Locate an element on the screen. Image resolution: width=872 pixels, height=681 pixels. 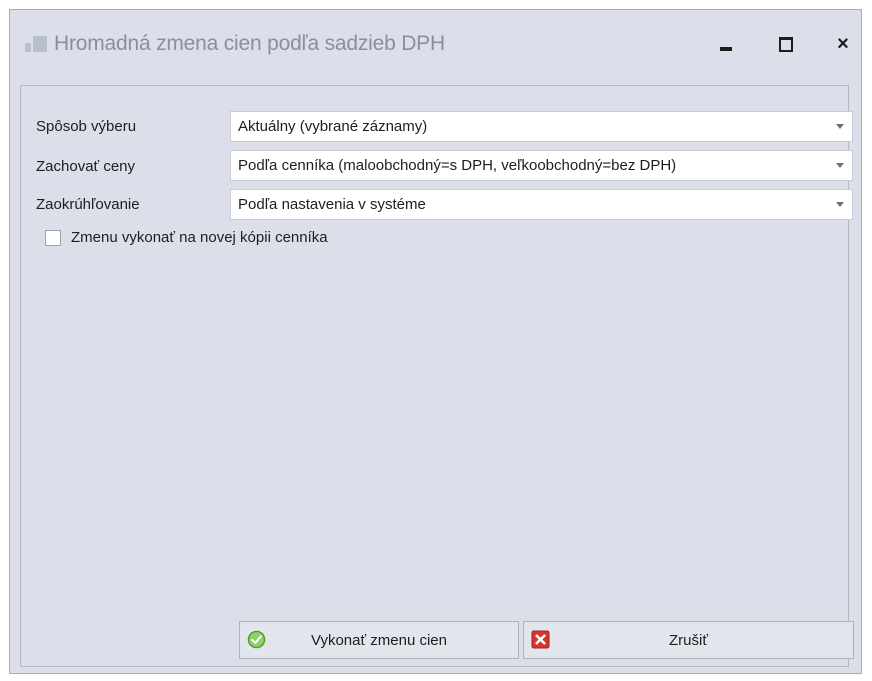
maximize-button is located at coordinates (786, 44).